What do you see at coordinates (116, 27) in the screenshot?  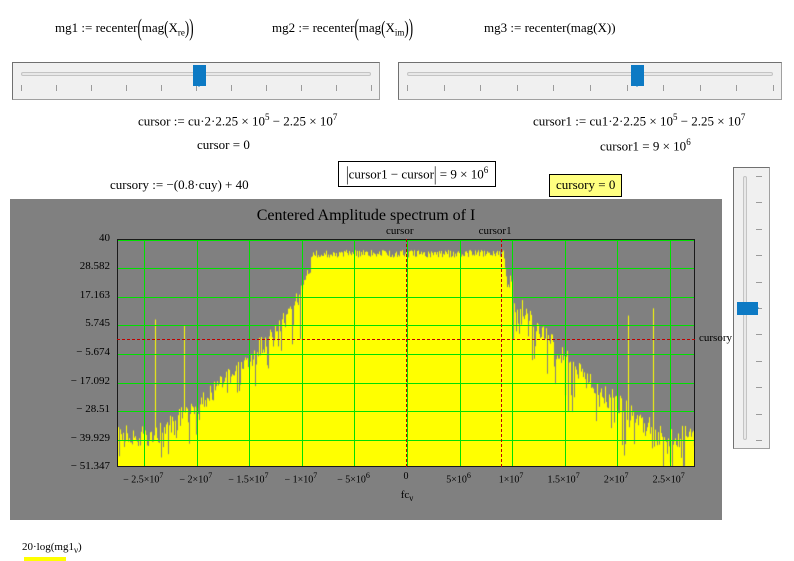 I see `def-mg1-fn: recenter` at bounding box center [116, 27].